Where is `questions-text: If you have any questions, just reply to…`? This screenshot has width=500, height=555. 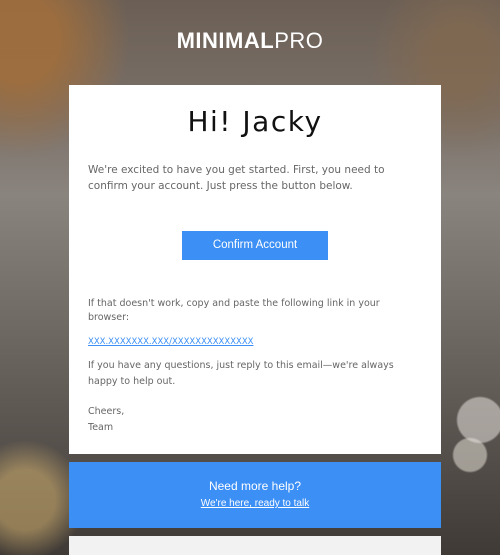 questions-text: If you have any questions, just reply to… is located at coordinates (241, 373).